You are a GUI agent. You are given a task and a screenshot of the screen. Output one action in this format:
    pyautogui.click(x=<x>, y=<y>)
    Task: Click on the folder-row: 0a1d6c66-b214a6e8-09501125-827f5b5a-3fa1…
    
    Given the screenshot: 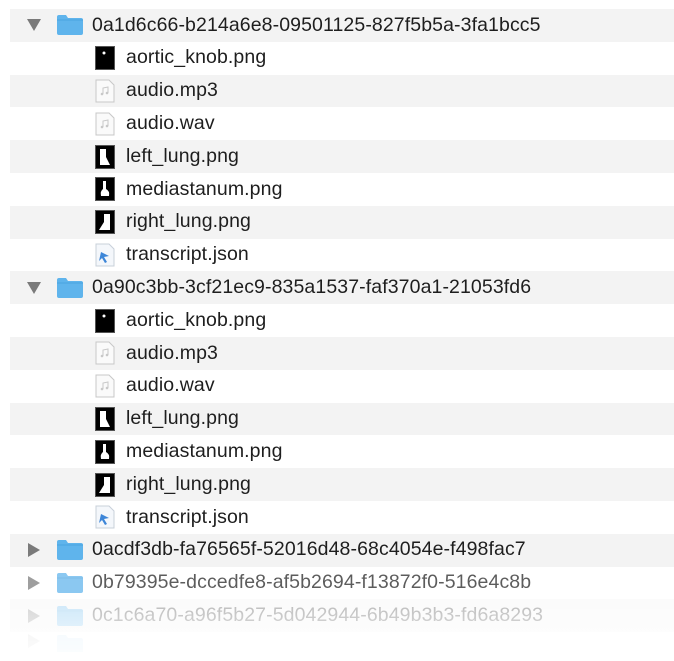 What is the action you would take?
    pyautogui.click(x=342, y=25)
    